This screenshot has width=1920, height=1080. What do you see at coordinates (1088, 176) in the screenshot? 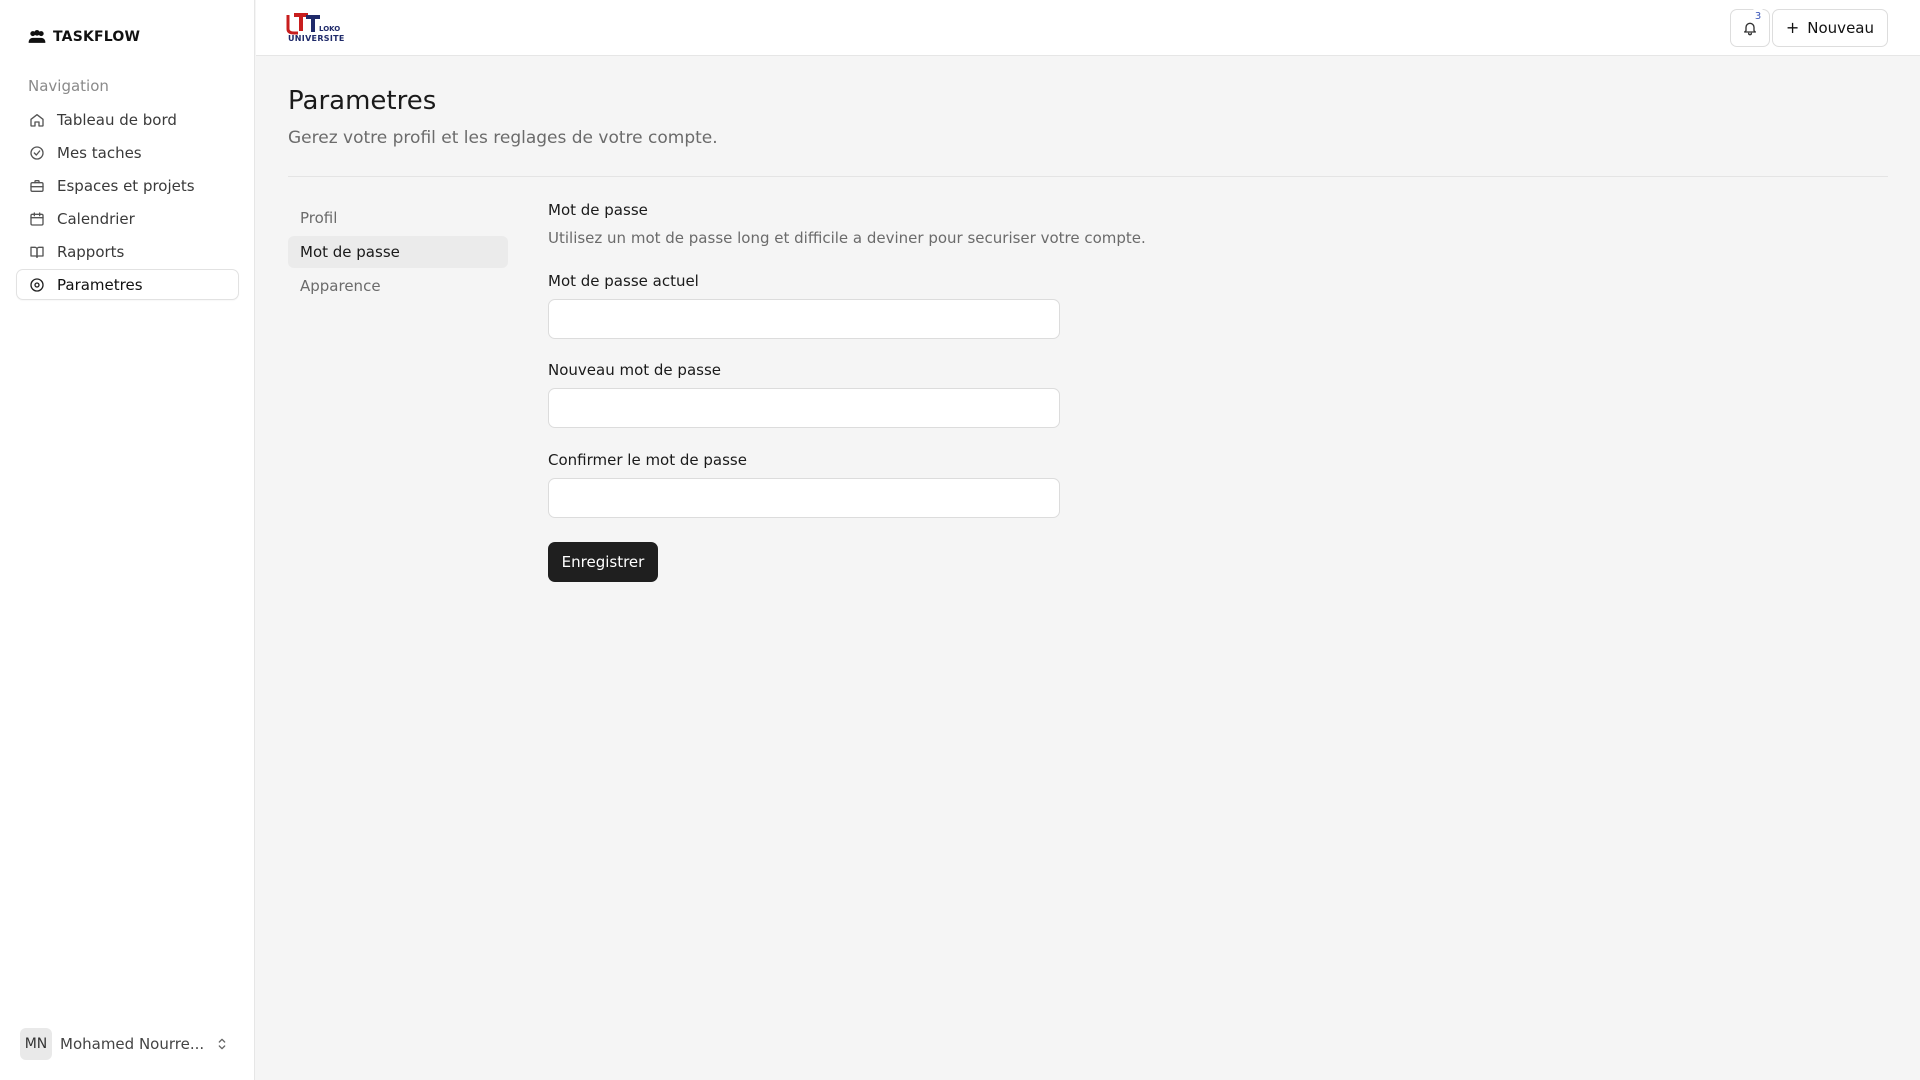
I see `divider` at bounding box center [1088, 176].